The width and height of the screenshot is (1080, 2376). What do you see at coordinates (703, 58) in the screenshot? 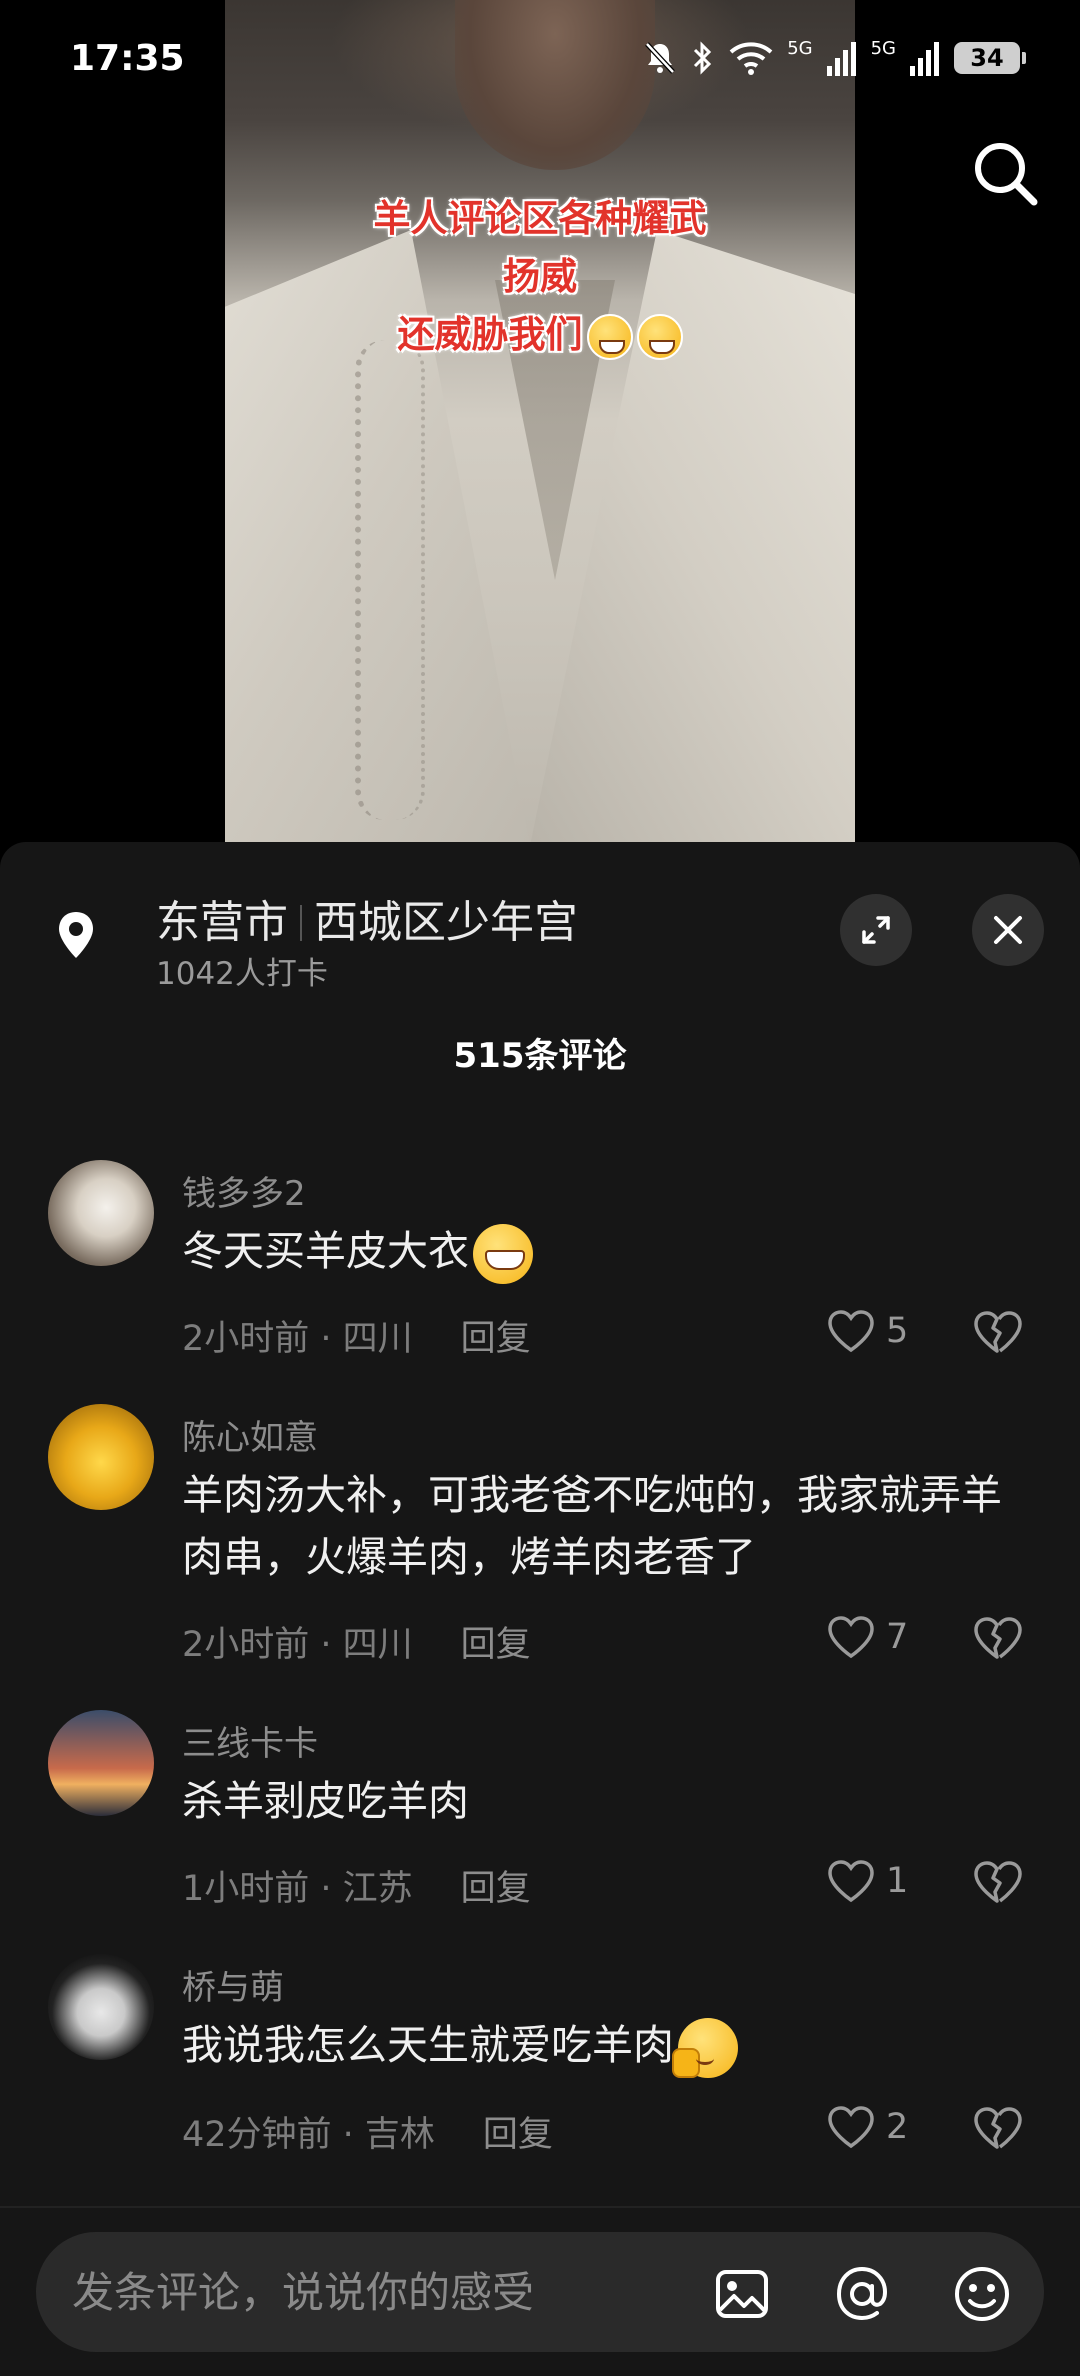
I see `bluetooth-icon` at bounding box center [703, 58].